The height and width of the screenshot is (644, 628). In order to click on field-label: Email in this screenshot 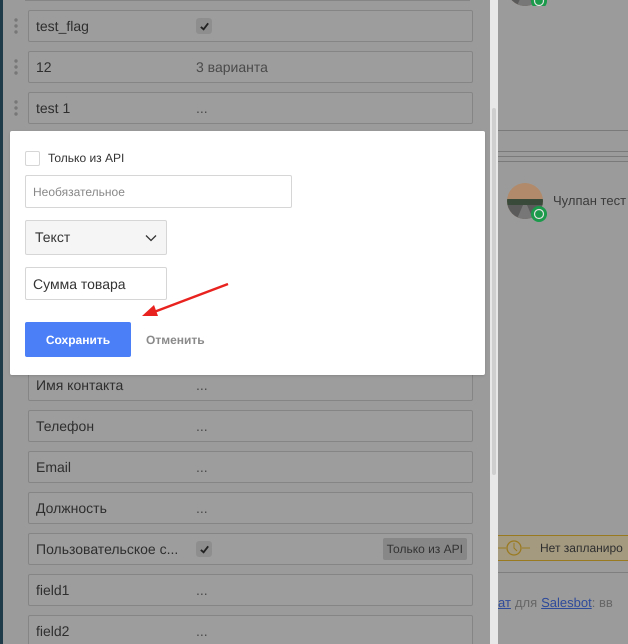, I will do `click(54, 467)`.